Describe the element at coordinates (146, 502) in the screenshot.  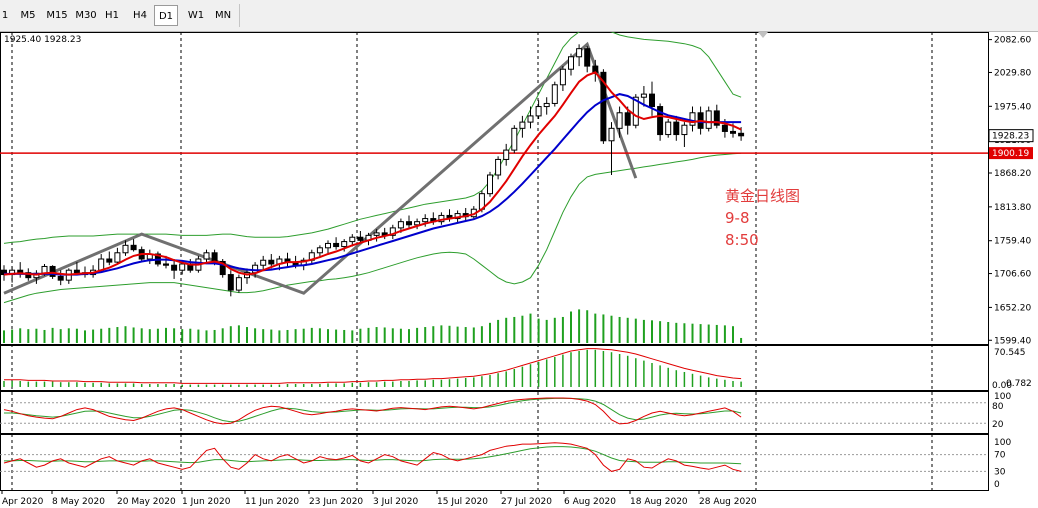
I see `x-tick-label: 20 May 2020` at that location.